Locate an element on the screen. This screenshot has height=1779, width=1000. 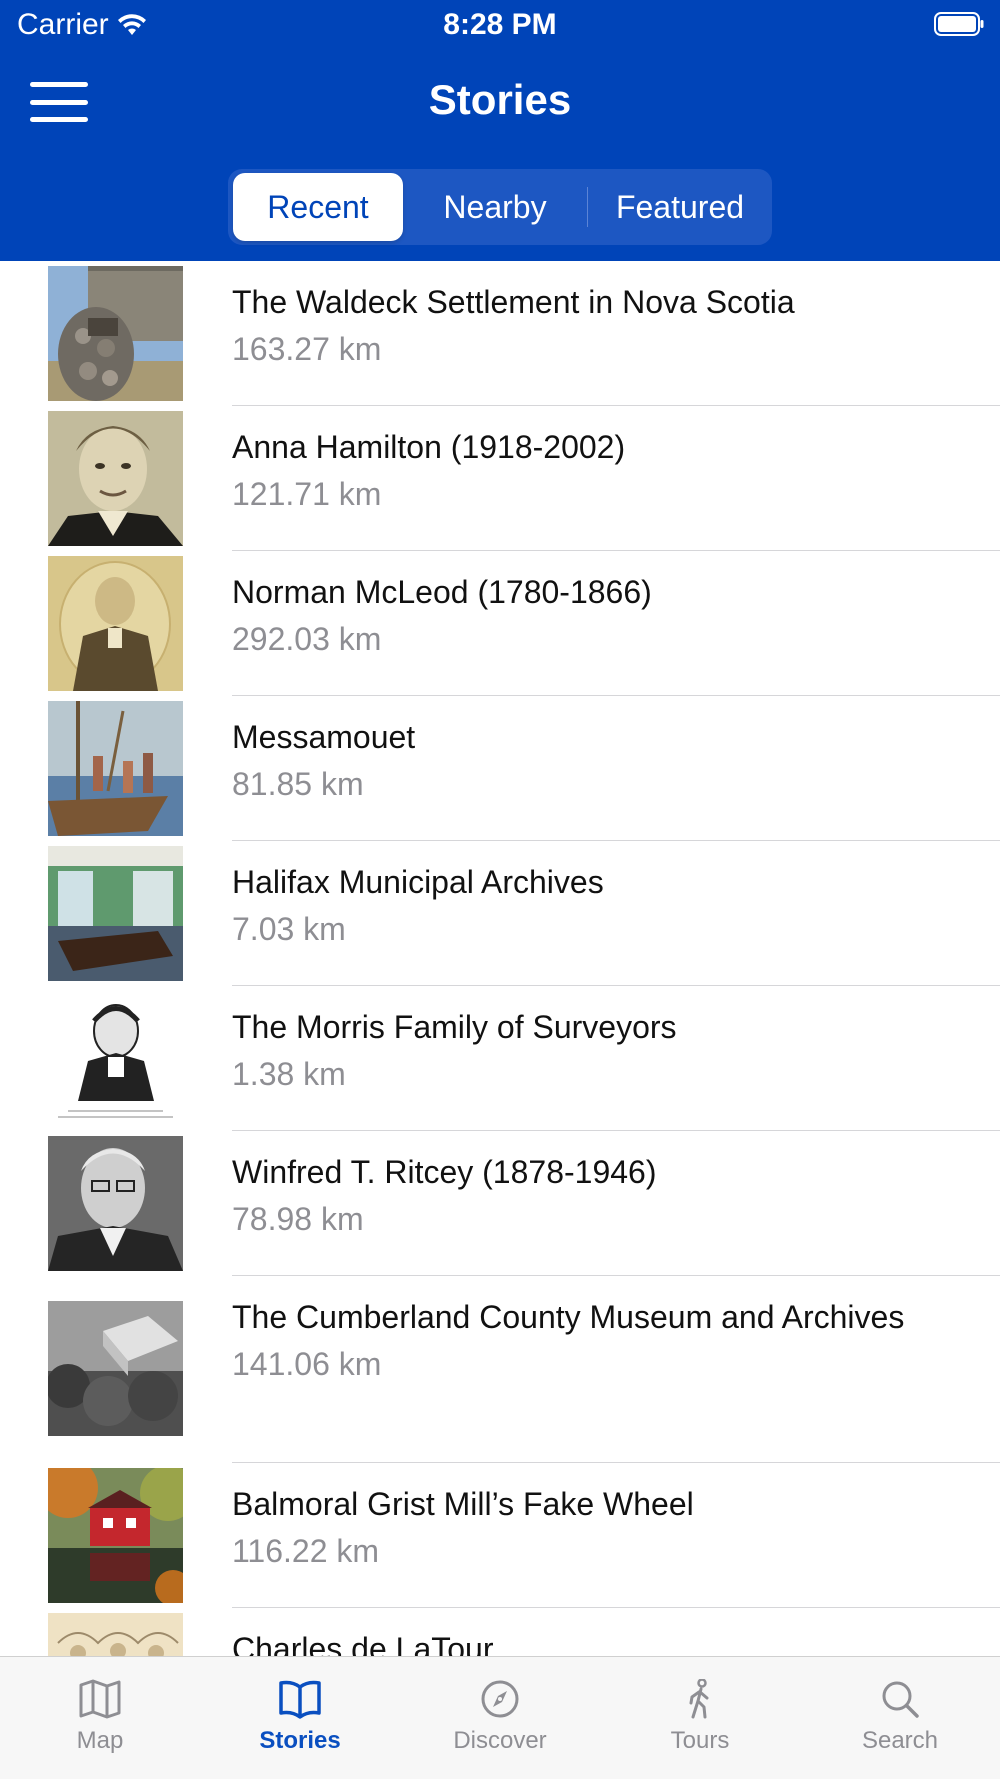
tab-bar: Map Stories Discover Tours Search is located at coordinates (500, 1717).